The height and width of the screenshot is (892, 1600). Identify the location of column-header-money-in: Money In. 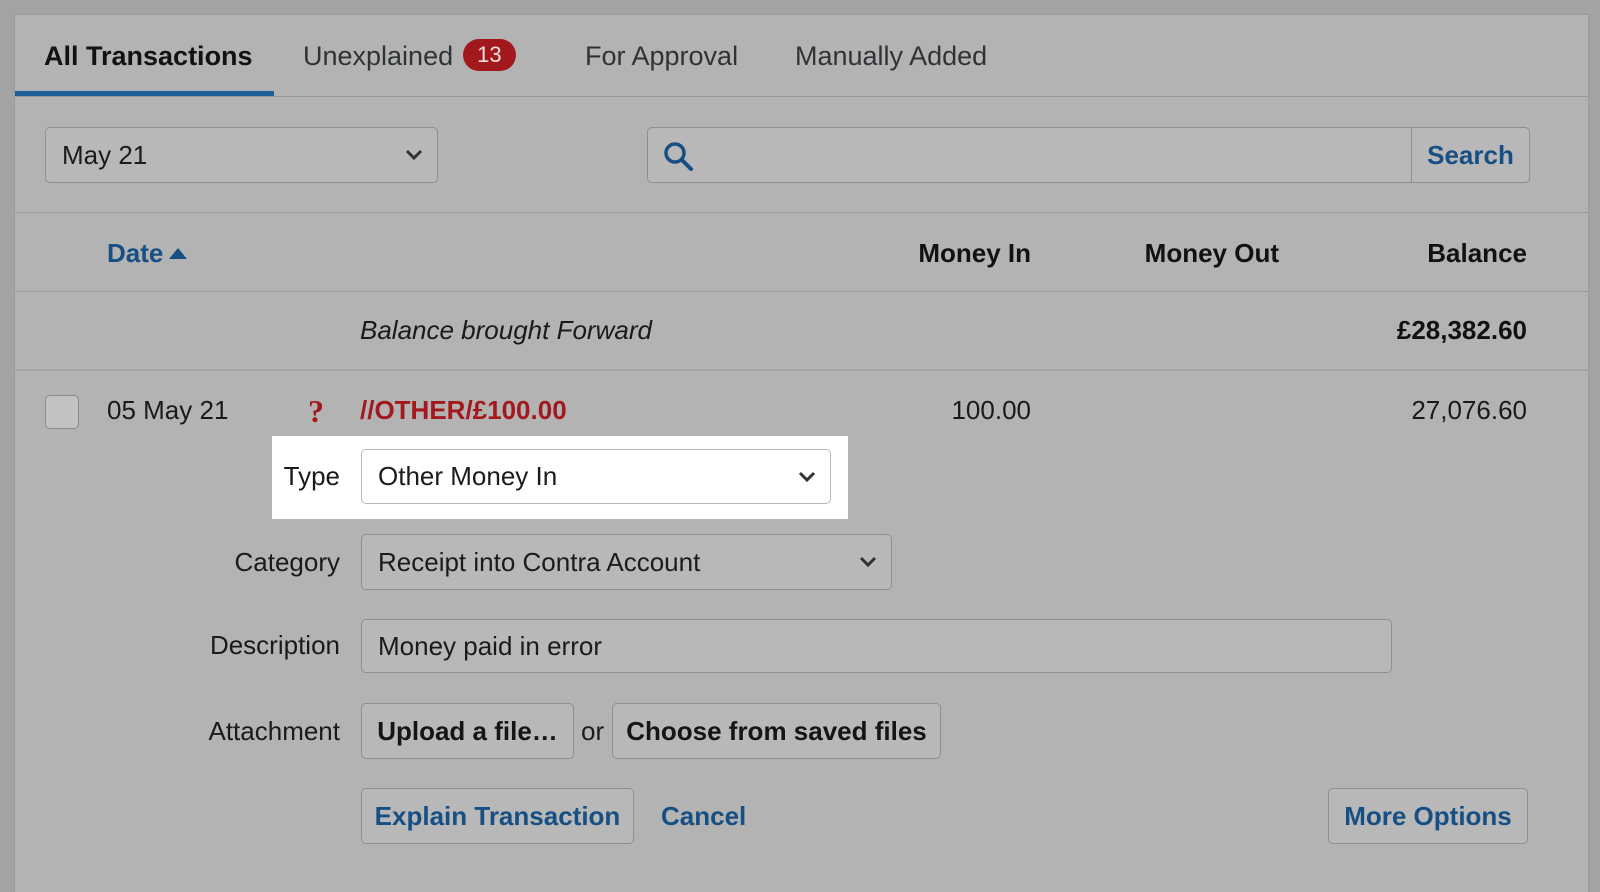
(974, 253).